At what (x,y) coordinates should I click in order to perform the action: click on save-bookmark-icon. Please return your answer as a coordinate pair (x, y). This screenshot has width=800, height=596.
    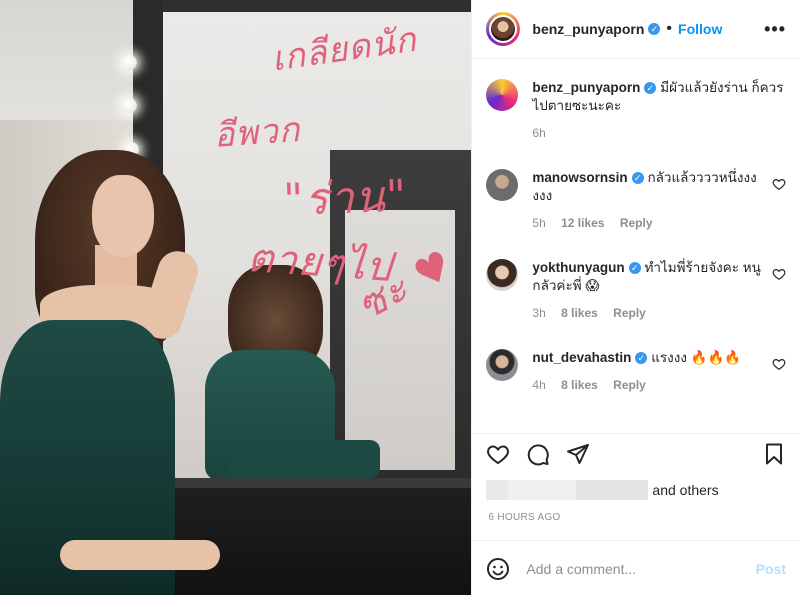
    Looking at the image, I should click on (774, 454).